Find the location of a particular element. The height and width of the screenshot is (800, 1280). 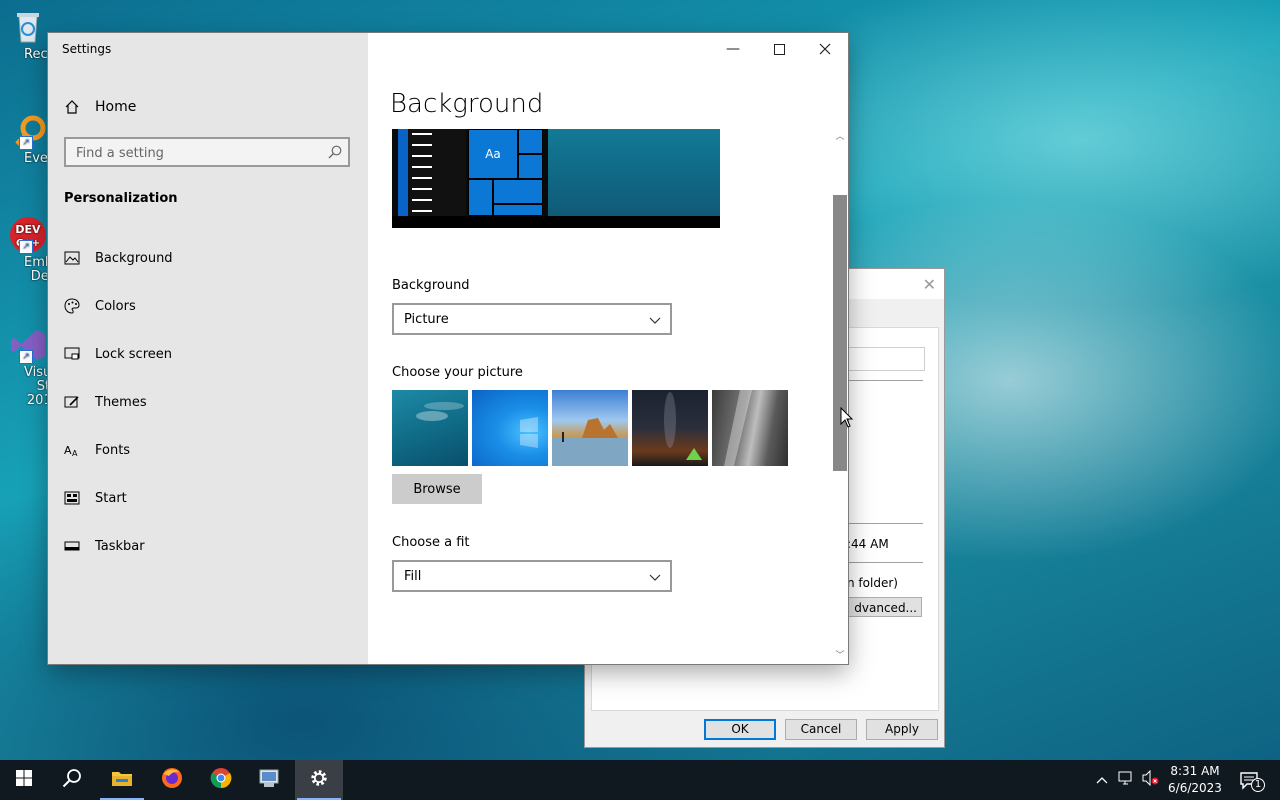

chrome-icon is located at coordinates (221, 780).